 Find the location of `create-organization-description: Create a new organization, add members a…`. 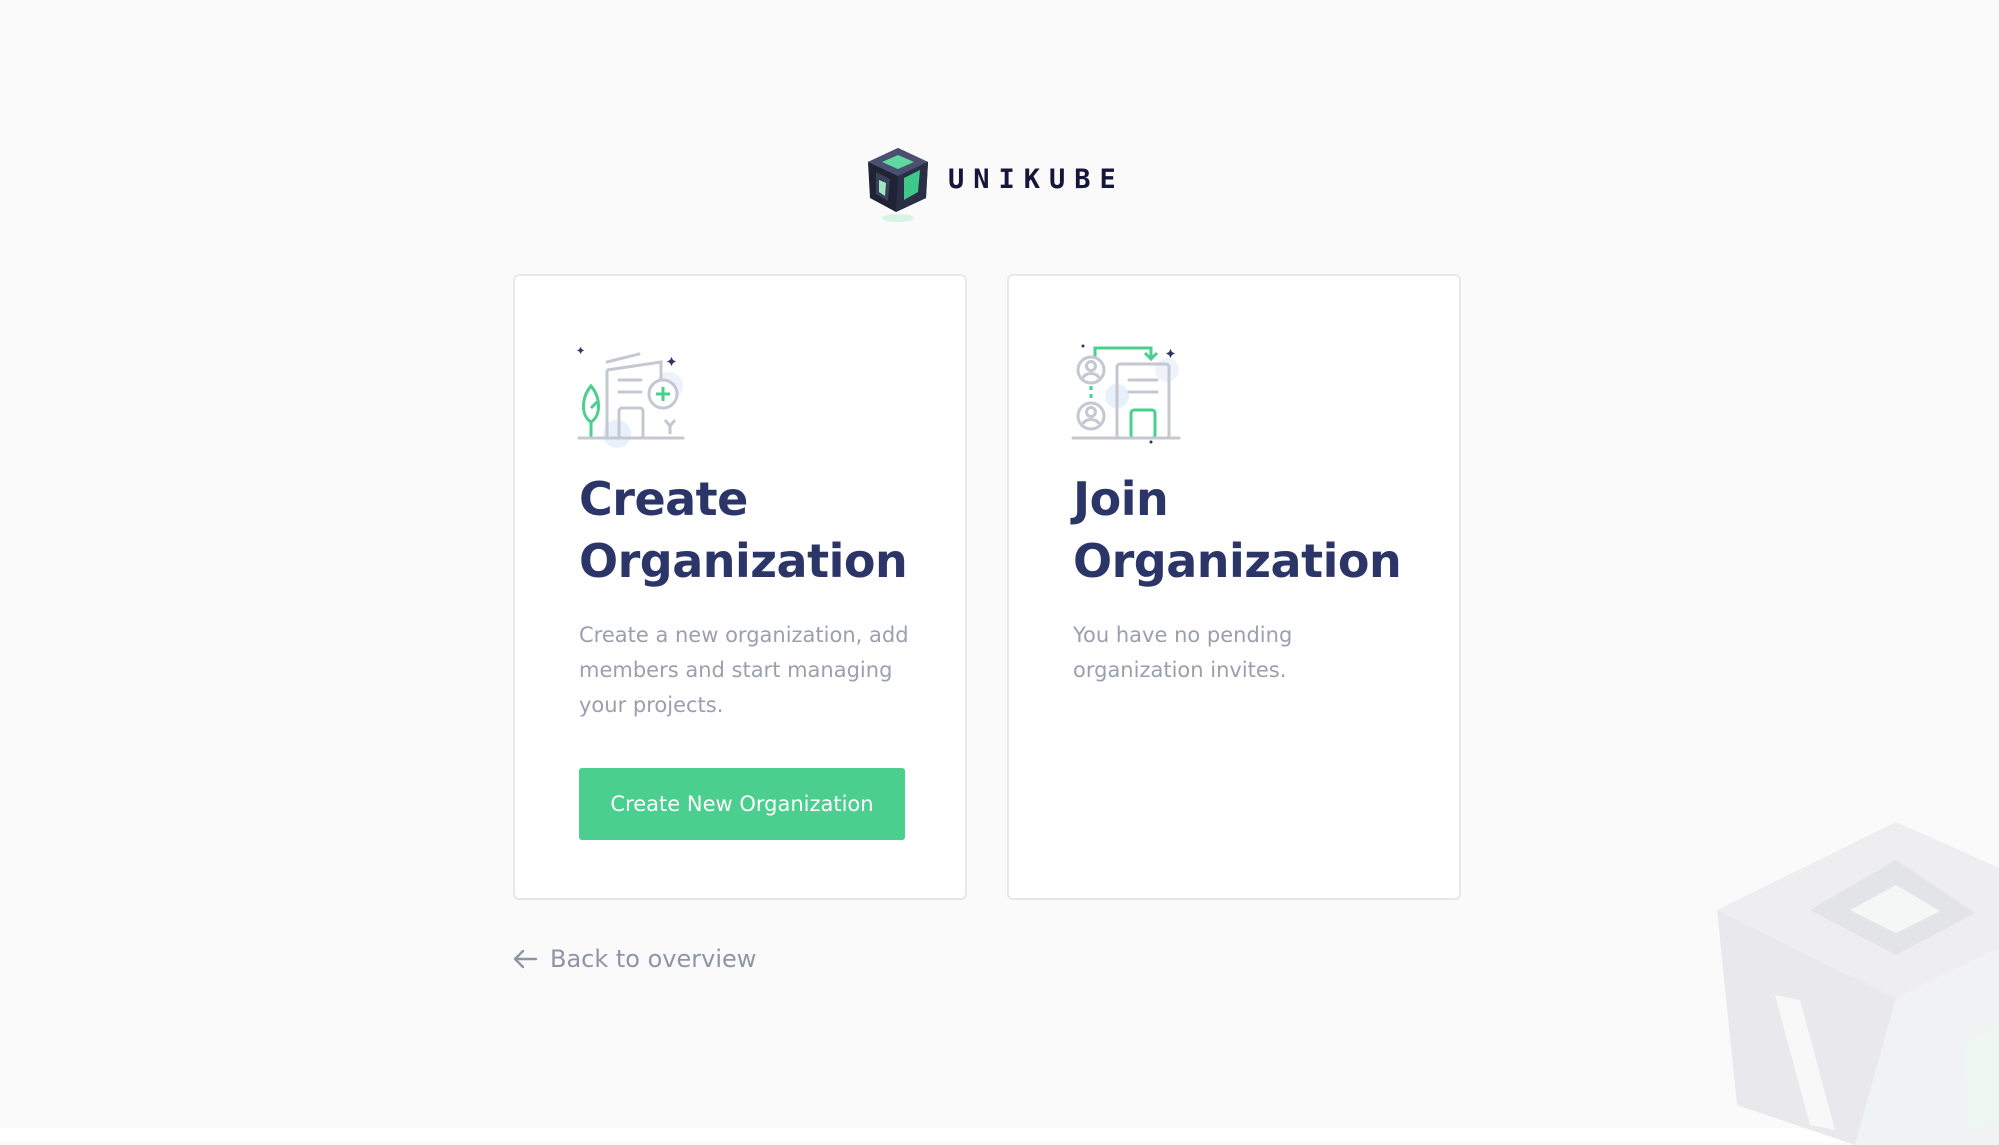

create-organization-description: Create a new organization, add members a… is located at coordinates (744, 670).